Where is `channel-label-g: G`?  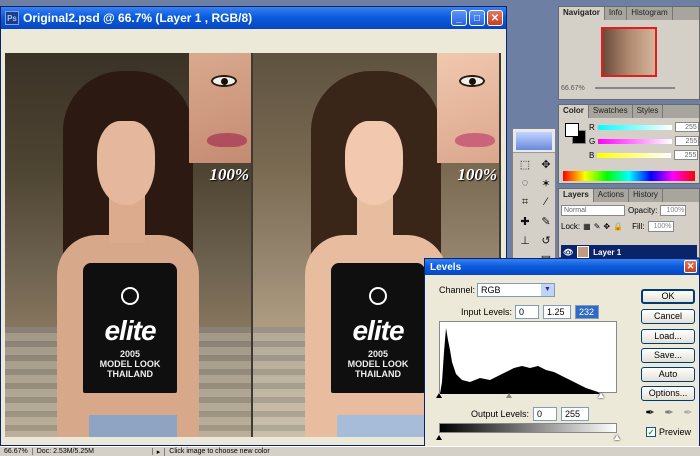 channel-label-g: G is located at coordinates (592, 141).